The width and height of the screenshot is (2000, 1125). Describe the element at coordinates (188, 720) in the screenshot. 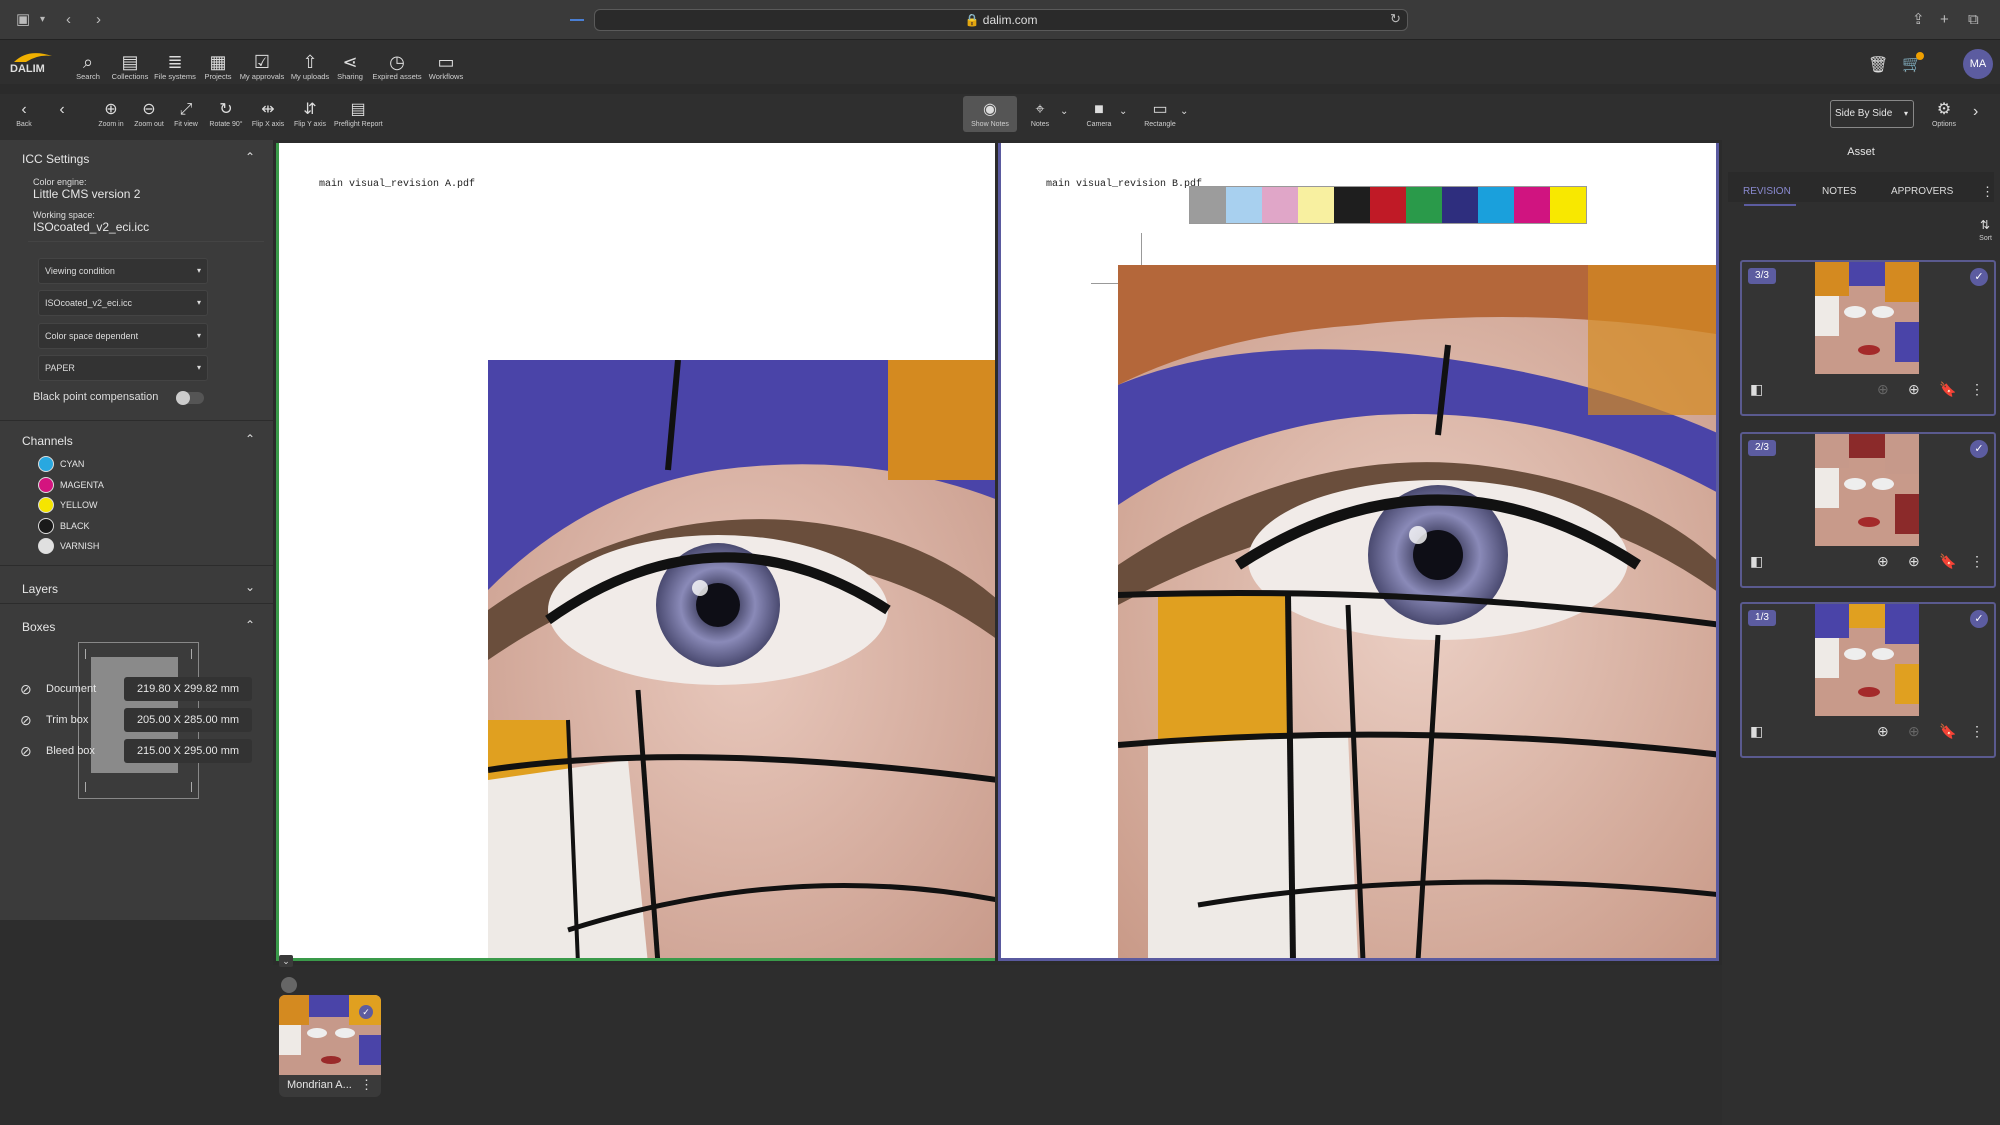

I see `box-value: 205.00 X 285.00 mm` at that location.